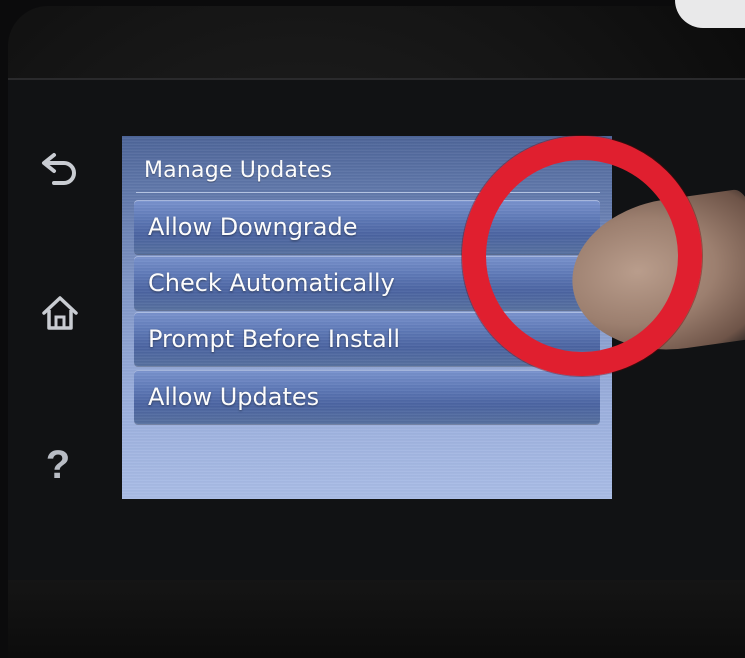 The width and height of the screenshot is (745, 658). Describe the element at coordinates (238, 170) in the screenshot. I see `screen-title: Manage Updates` at that location.